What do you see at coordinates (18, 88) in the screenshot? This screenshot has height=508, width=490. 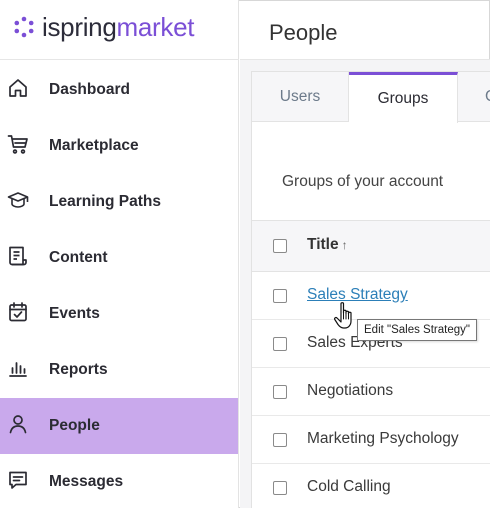 I see `home-icon` at bounding box center [18, 88].